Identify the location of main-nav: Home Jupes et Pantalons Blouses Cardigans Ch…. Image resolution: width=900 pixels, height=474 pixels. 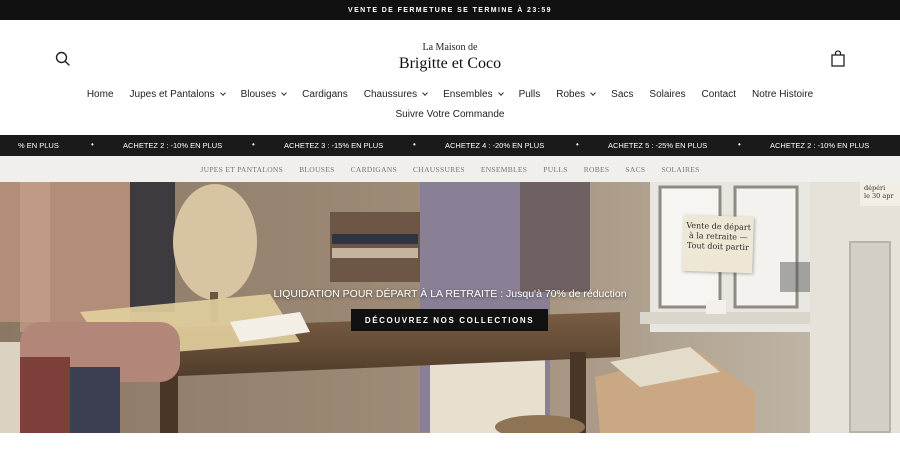
(450, 104).